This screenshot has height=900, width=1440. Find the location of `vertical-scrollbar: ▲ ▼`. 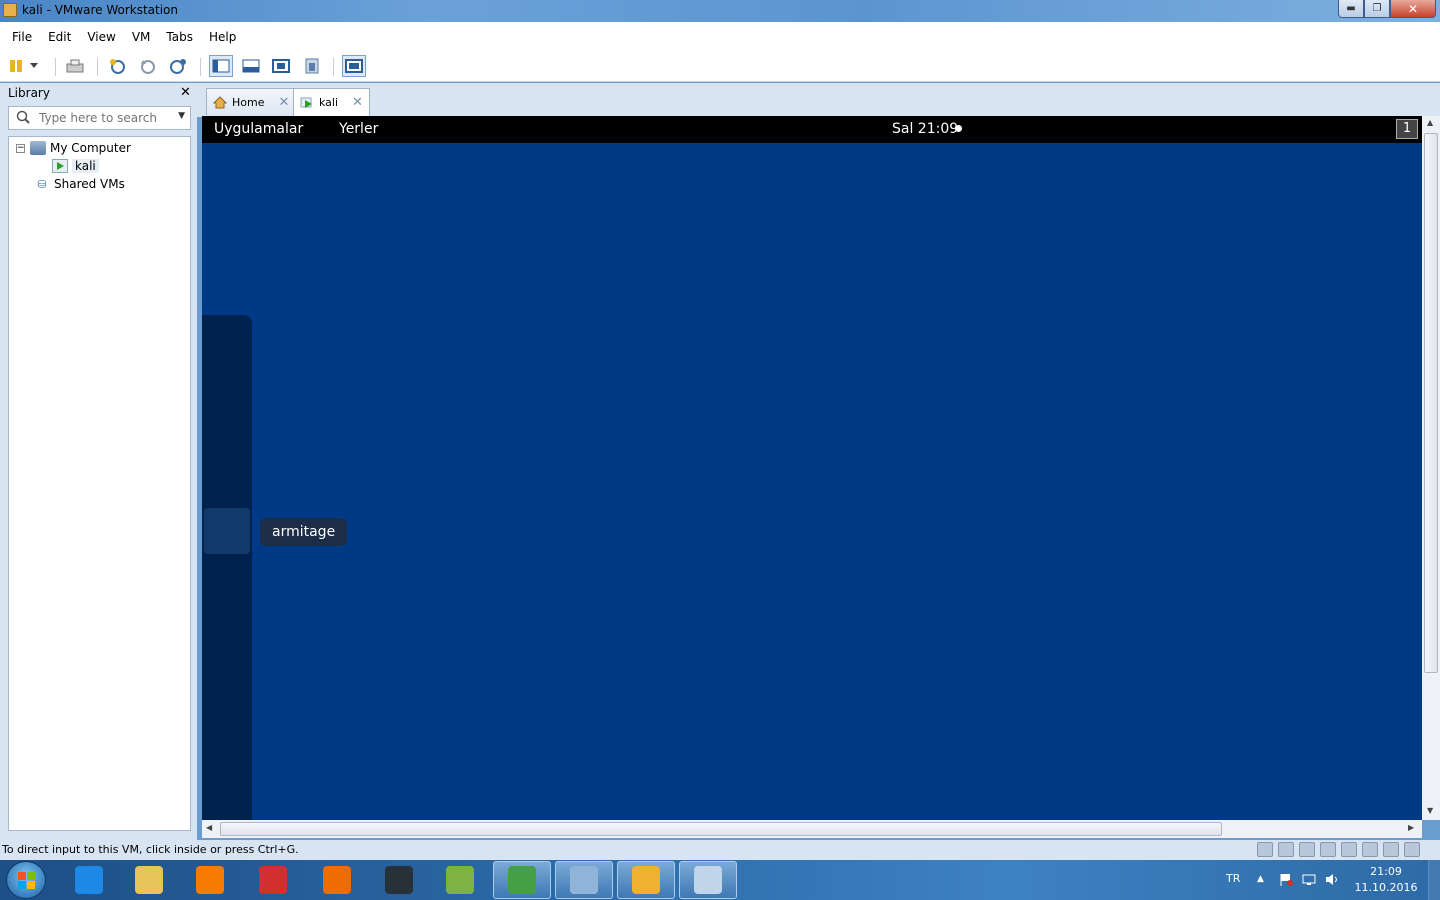

vertical-scrollbar: ▲ ▼ is located at coordinates (1431, 468).